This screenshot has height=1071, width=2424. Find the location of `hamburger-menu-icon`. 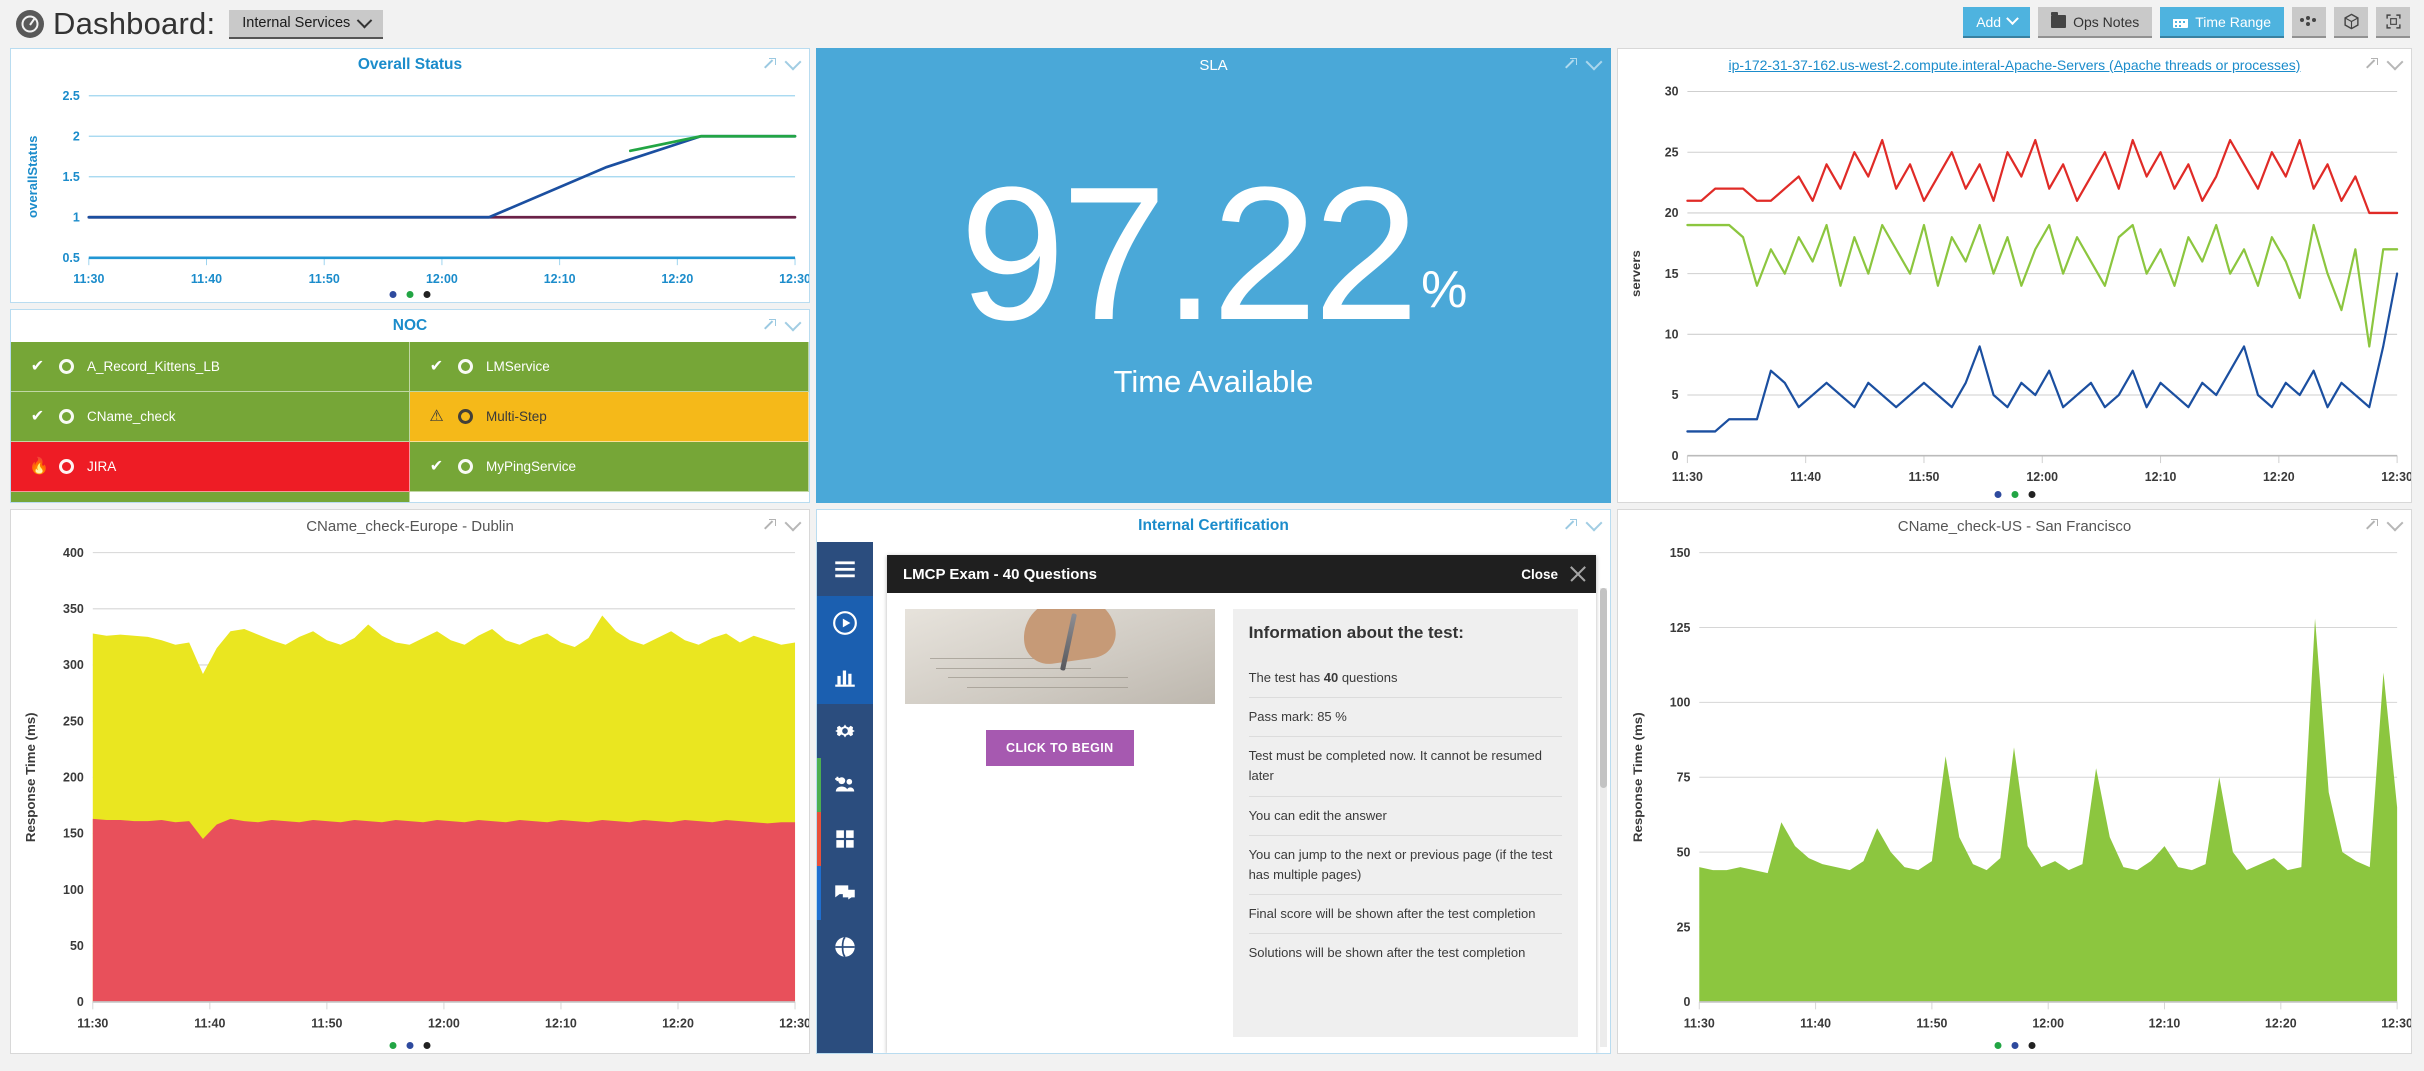

hamburger-menu-icon is located at coordinates (845, 569).